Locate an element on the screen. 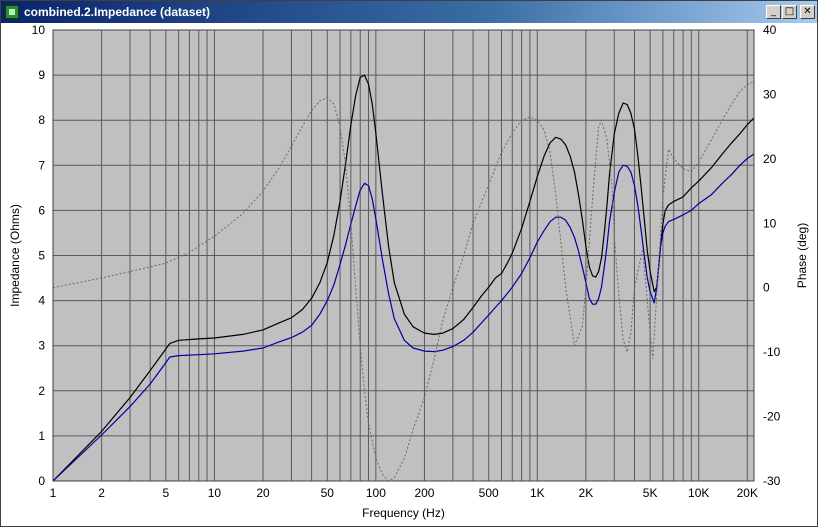 The width and height of the screenshot is (818, 527). y-tick-label: 7 is located at coordinates (41, 165).